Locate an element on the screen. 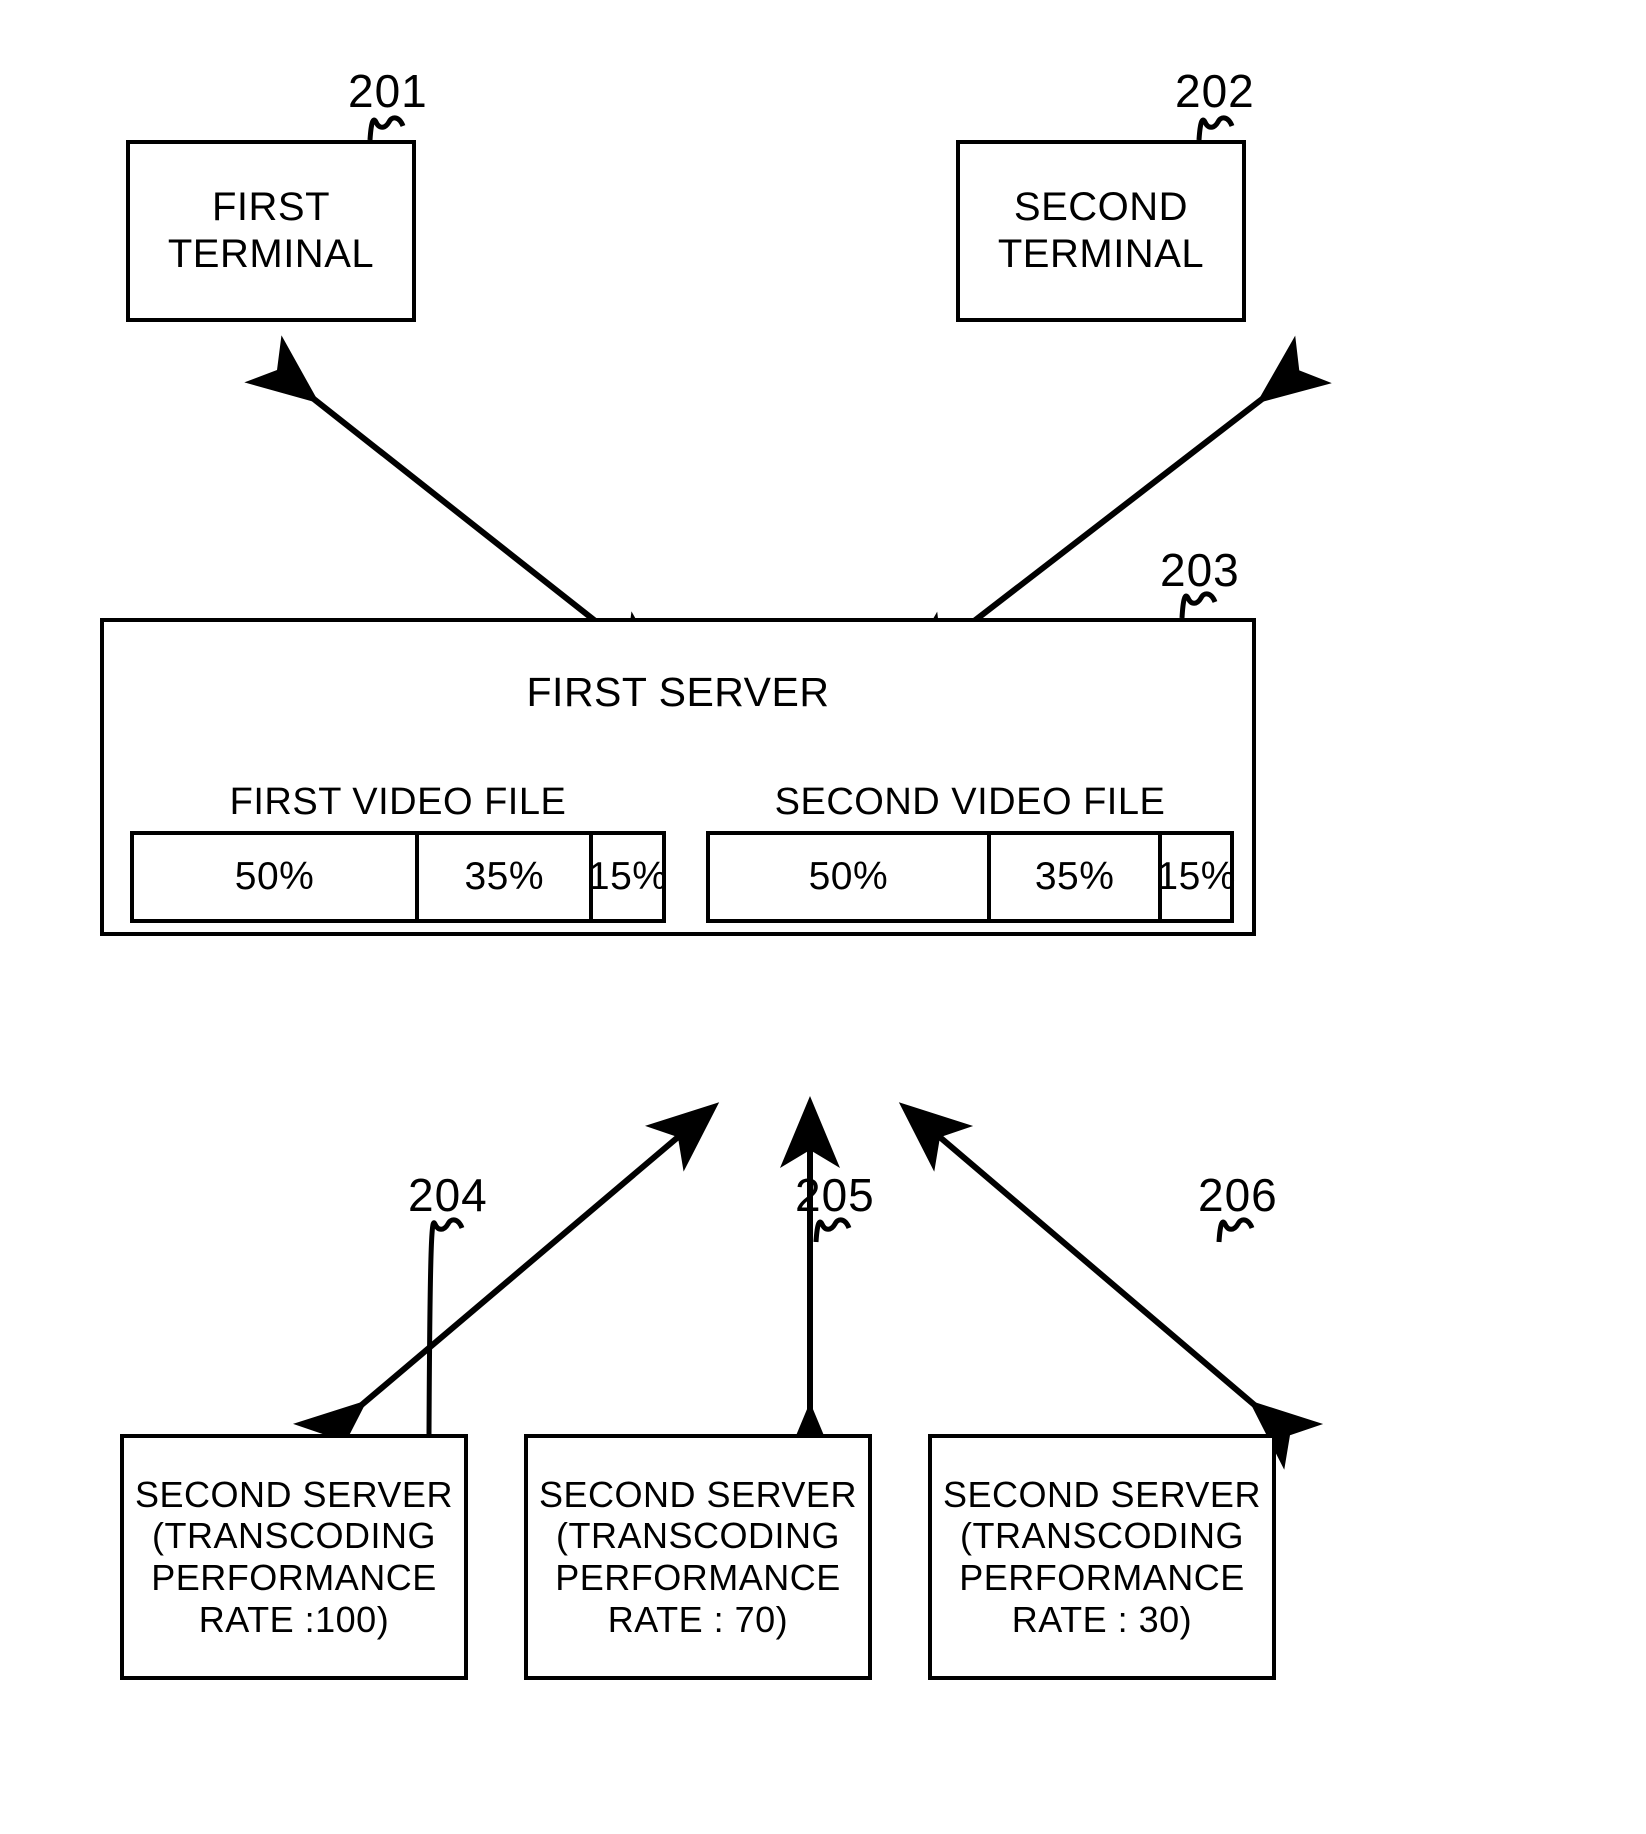 The height and width of the screenshot is (1834, 1646). ref-numeral-206: 206 is located at coordinates (1238, 1195).